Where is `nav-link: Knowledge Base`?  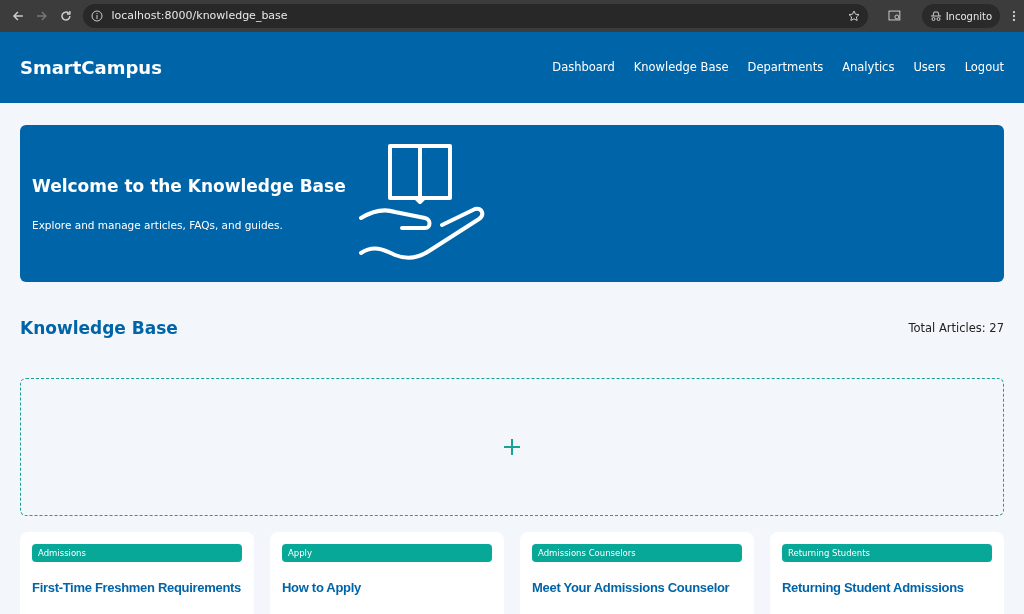
nav-link: Knowledge Base is located at coordinates (681, 67).